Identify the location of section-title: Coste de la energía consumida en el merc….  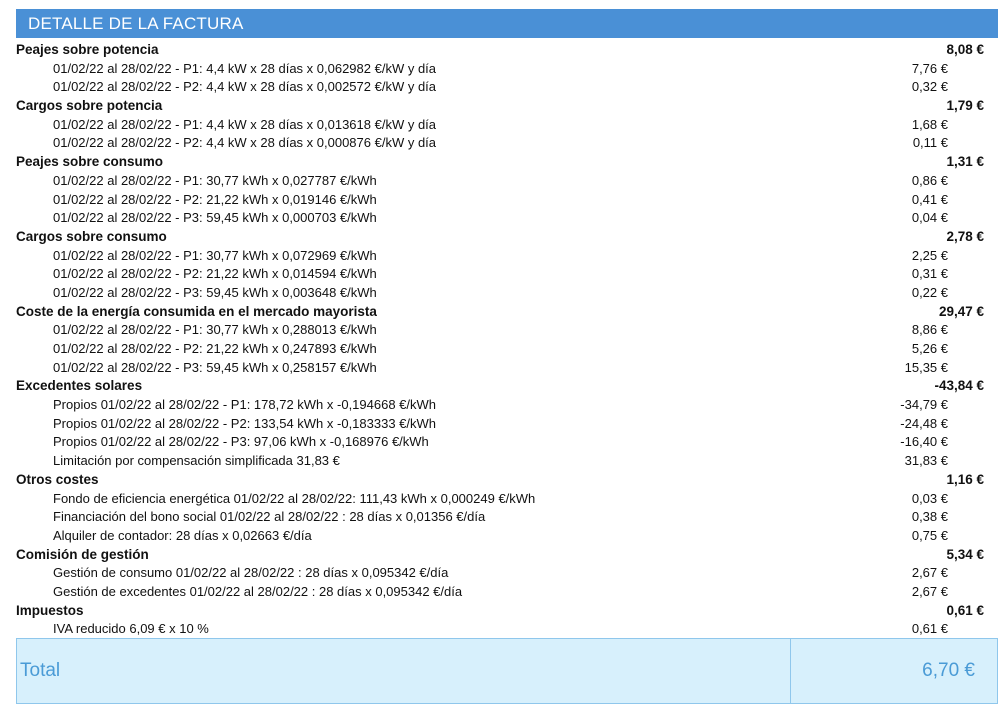
(196, 311).